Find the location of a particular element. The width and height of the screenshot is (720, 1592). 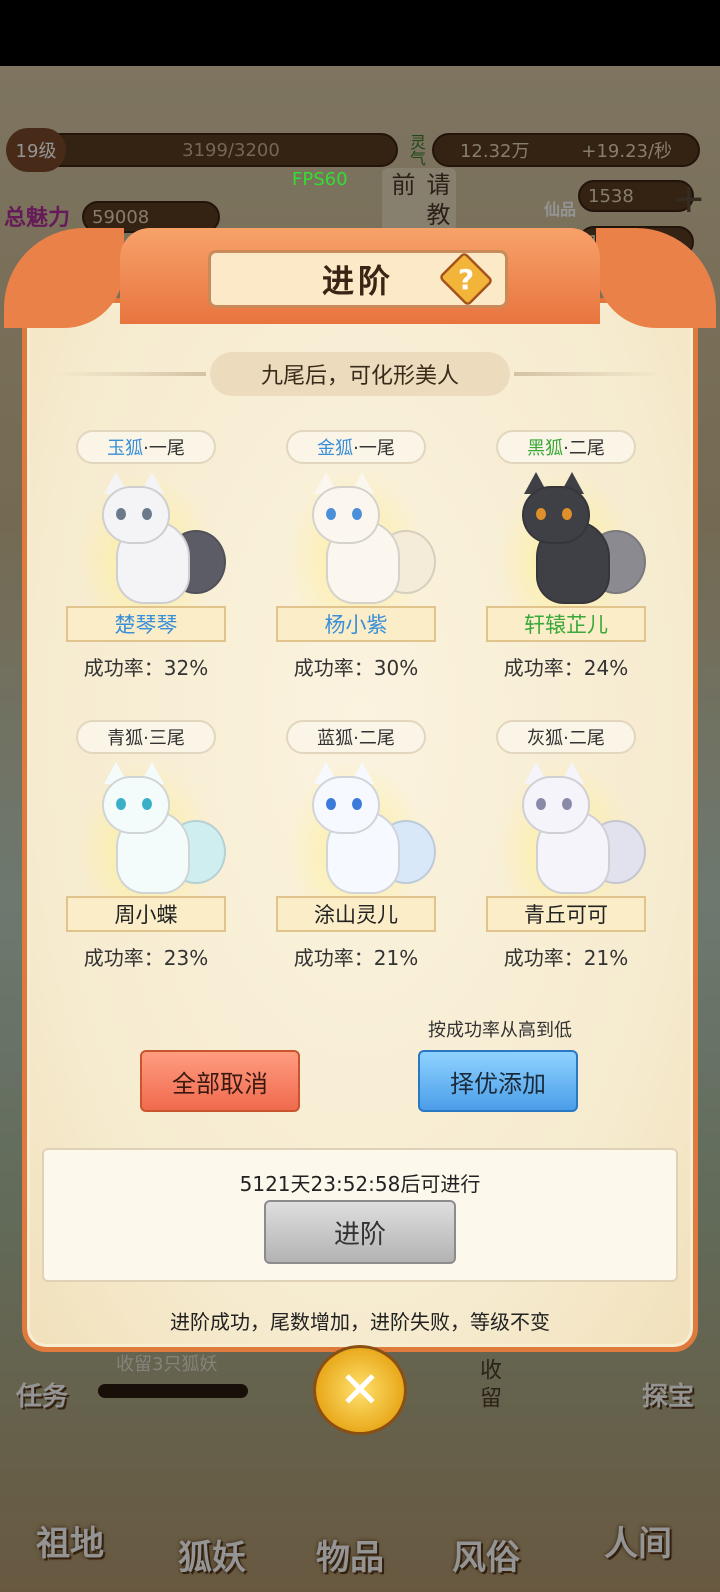

subtitle-deco-right is located at coordinates (589, 374).